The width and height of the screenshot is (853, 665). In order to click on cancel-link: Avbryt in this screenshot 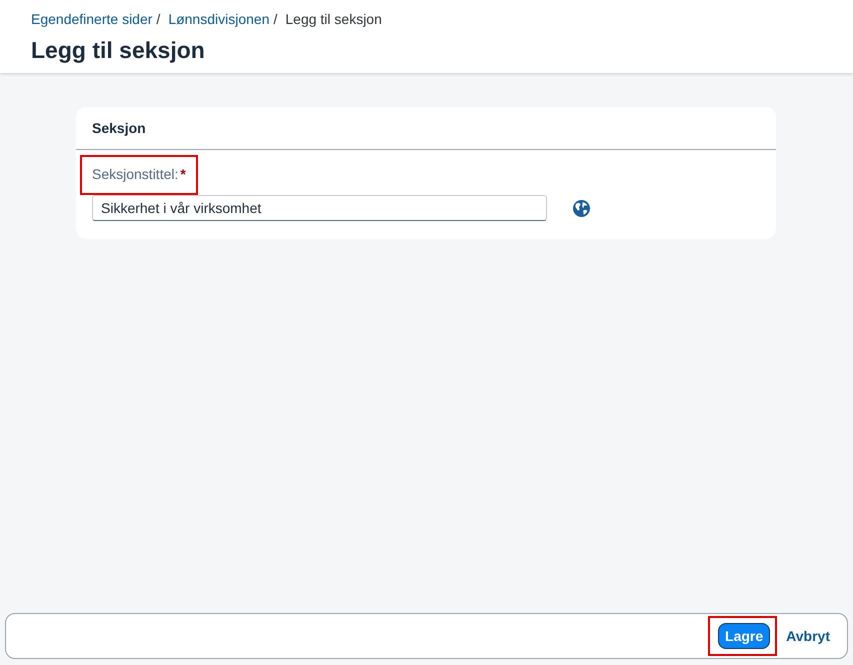, I will do `click(808, 636)`.